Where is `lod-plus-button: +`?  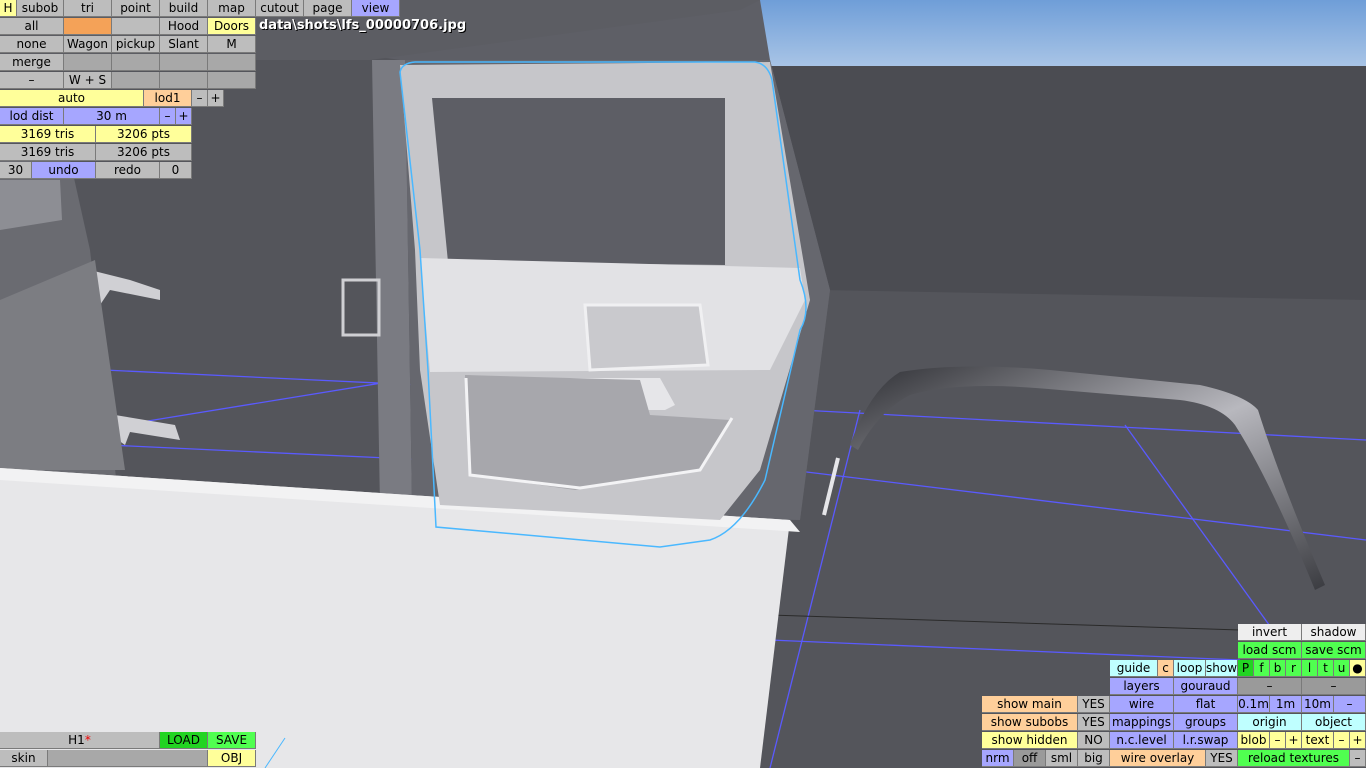
lod-plus-button: + is located at coordinates (216, 98).